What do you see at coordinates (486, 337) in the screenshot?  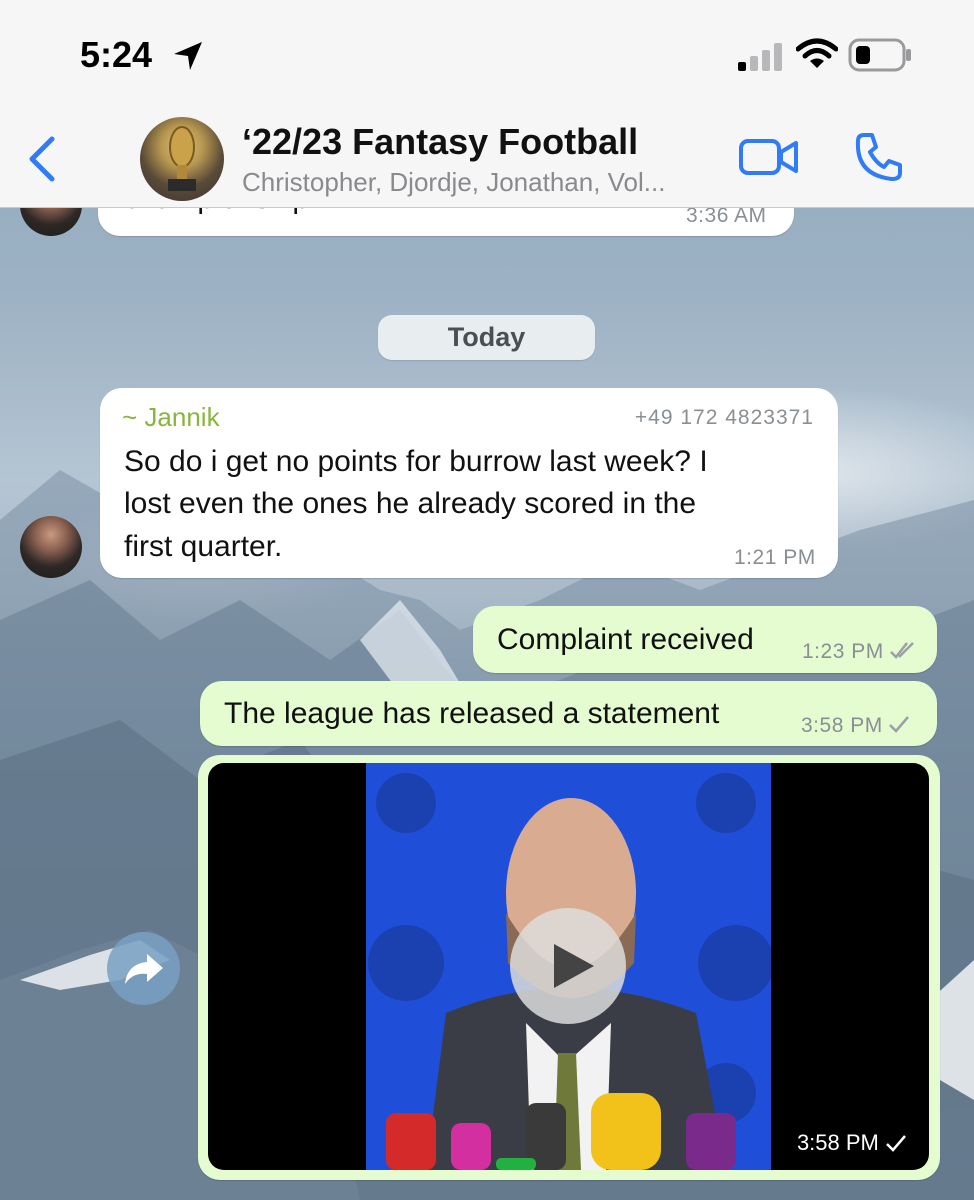 I see `date-separator: Today` at bounding box center [486, 337].